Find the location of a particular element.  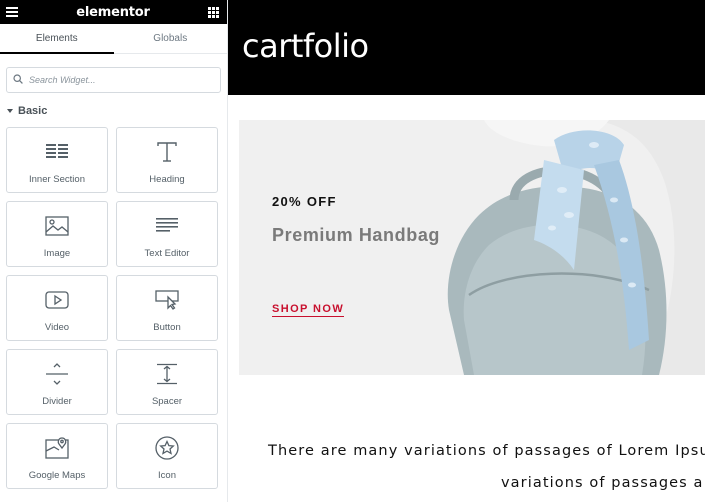

widget-icon: Icon is located at coordinates (167, 456).